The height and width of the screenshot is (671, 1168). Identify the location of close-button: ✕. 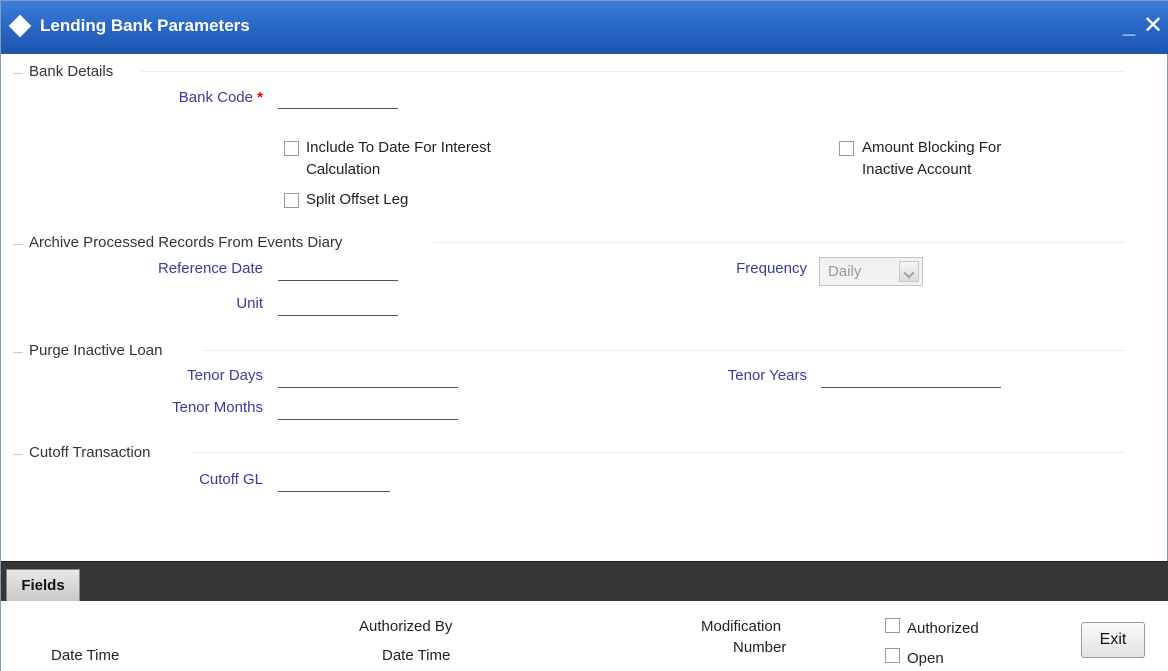
(1153, 26).